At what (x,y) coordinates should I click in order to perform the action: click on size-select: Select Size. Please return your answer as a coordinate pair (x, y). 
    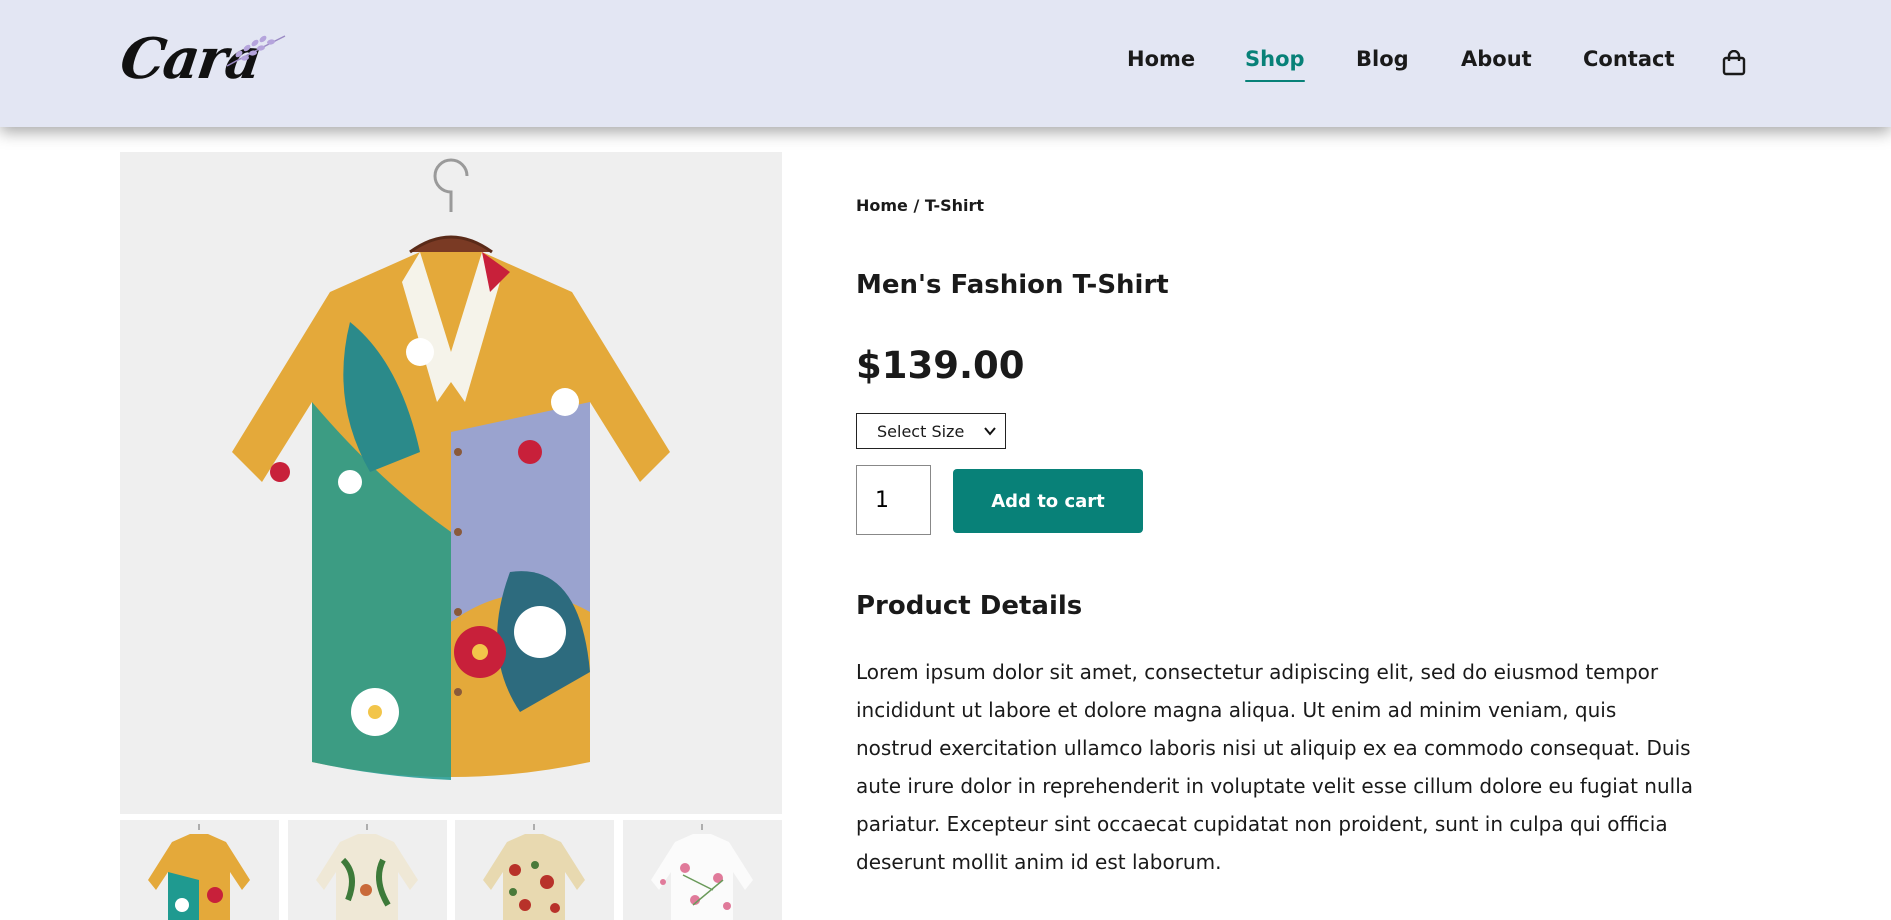
    Looking at the image, I should click on (931, 431).